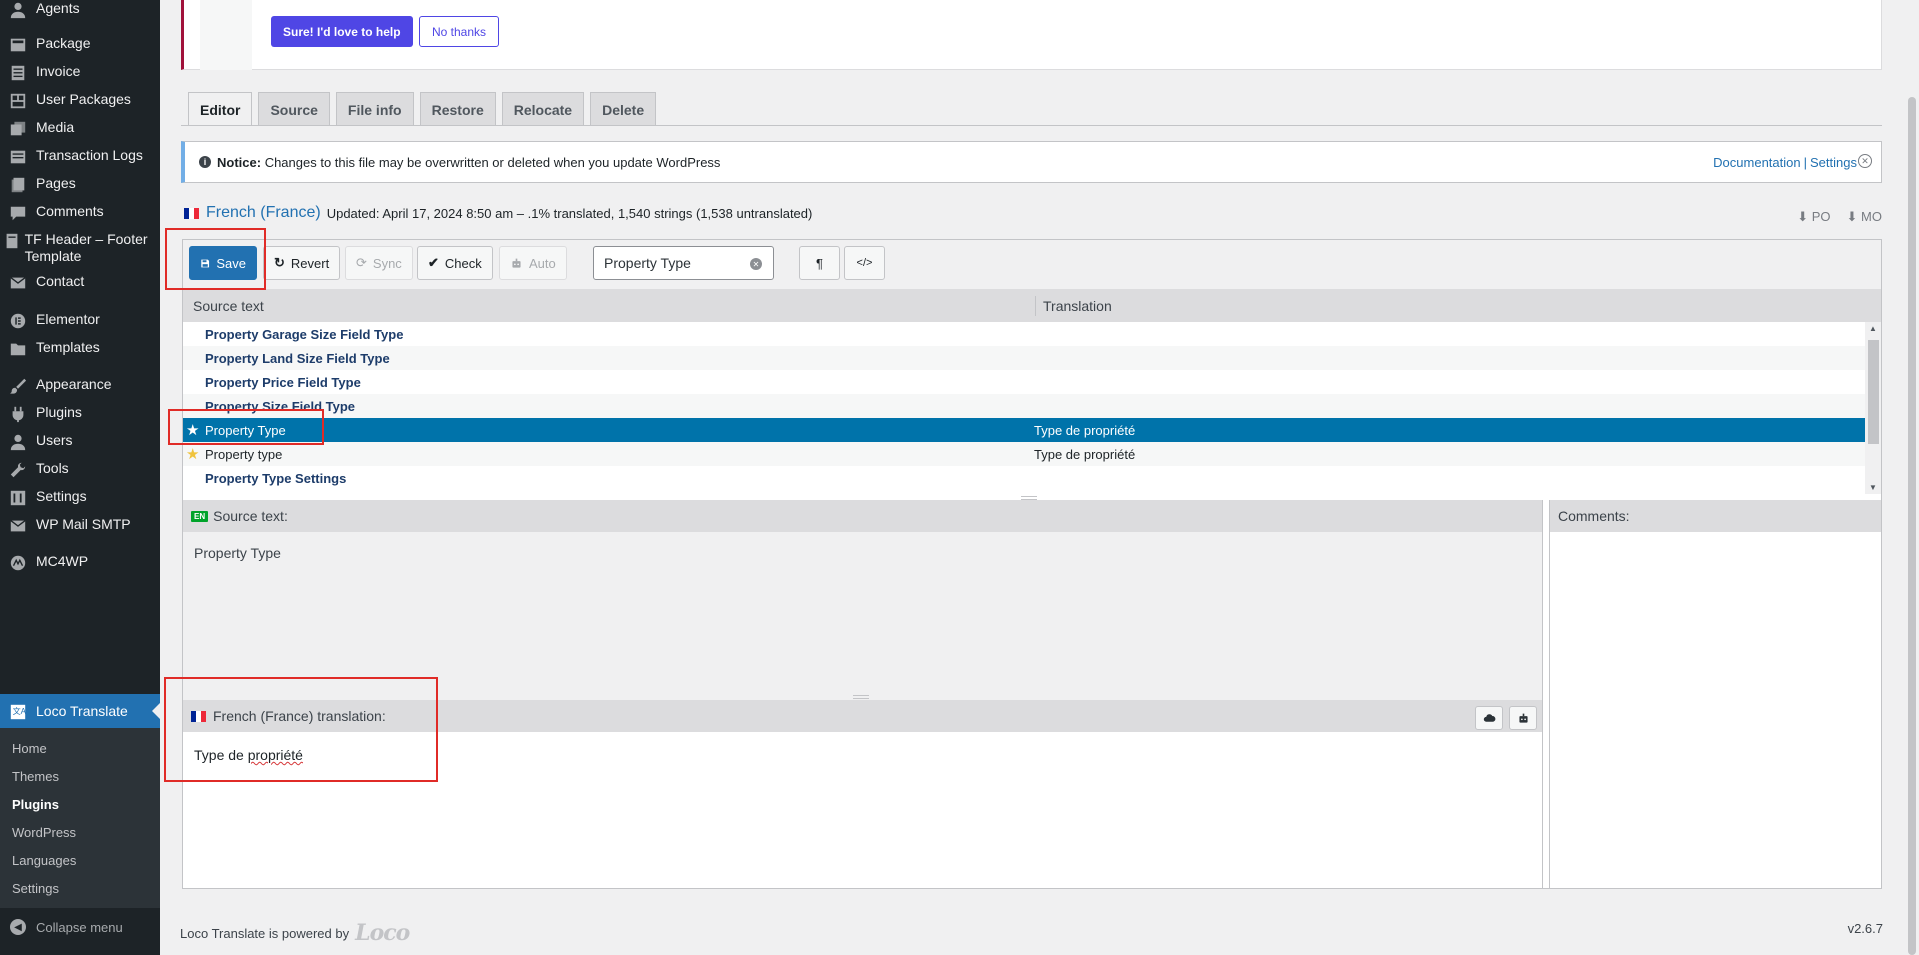 The height and width of the screenshot is (955, 1919). I want to click on sidebar-item-settings: Settings, so click(80, 497).